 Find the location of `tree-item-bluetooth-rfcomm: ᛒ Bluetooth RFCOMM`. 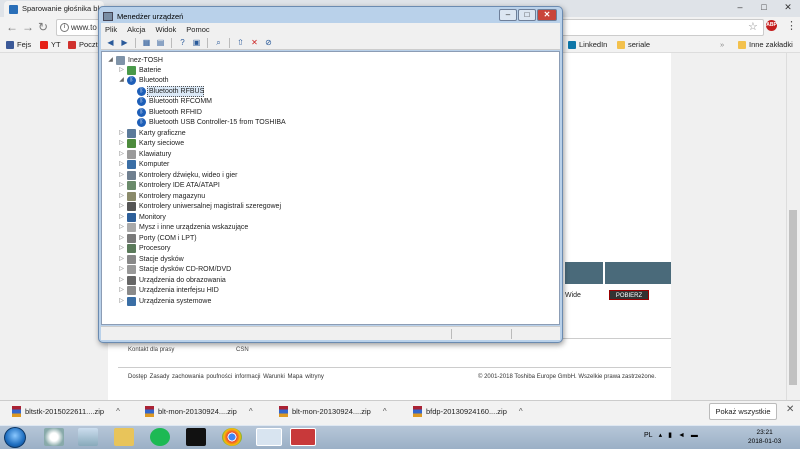

tree-item-bluetooth-rfcomm: ᛒ Bluetooth RFCOMM is located at coordinates (174, 101).